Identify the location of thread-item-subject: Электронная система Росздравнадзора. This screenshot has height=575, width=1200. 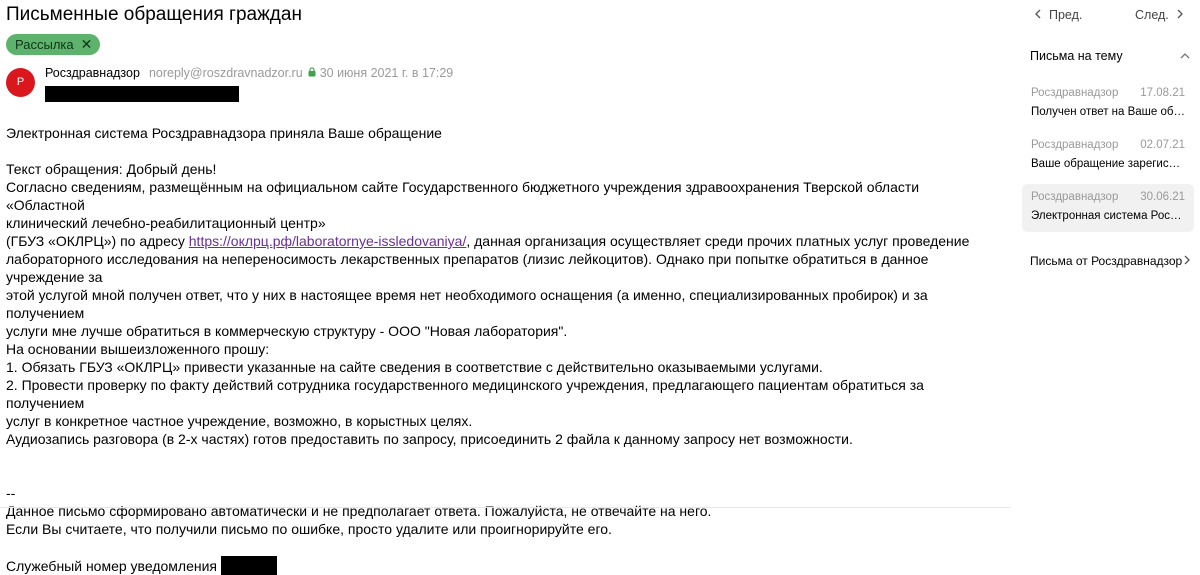
(1108, 216).